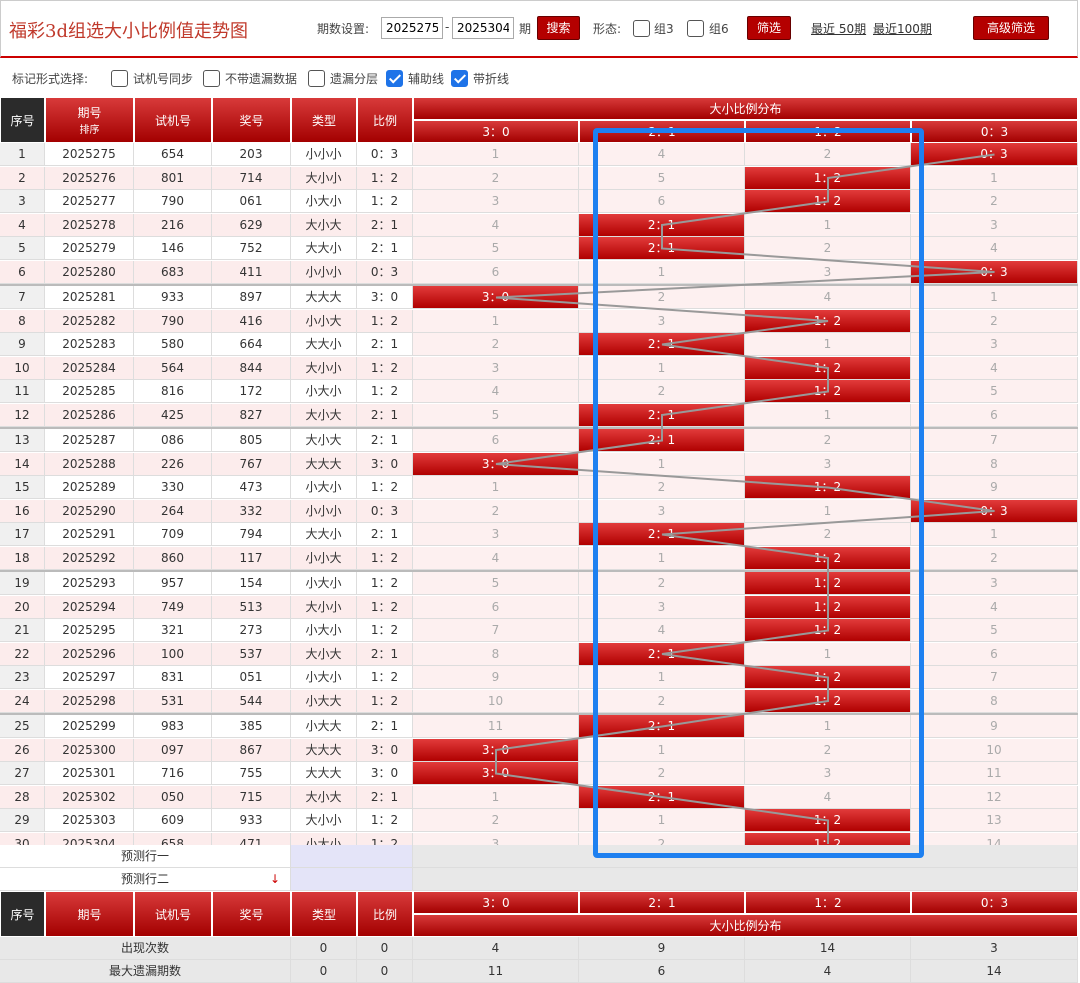 The height and width of the screenshot is (983, 1080). What do you see at coordinates (352, 879) in the screenshot?
I see `predict-row-2-input` at bounding box center [352, 879].